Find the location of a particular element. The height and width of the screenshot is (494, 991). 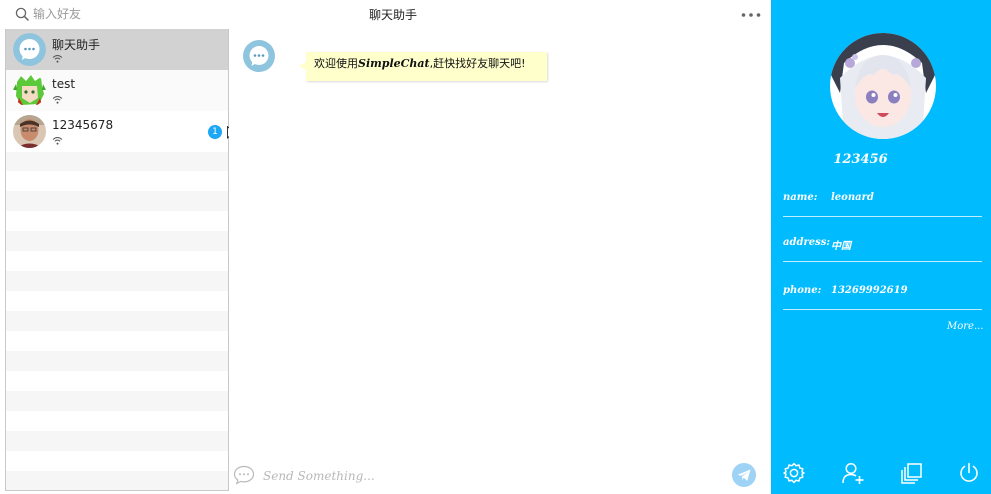

message-suffix: ,赶快找好友聊天吧! is located at coordinates (477, 63).